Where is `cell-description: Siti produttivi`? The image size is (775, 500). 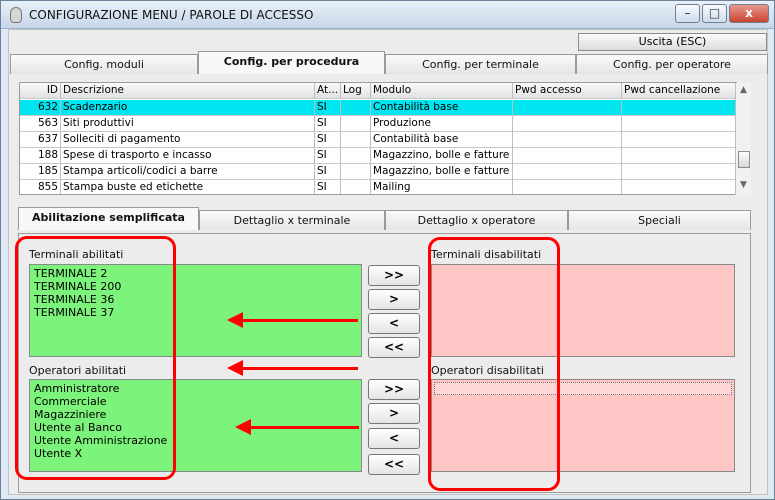
cell-description: Siti produttivi is located at coordinates (188, 124).